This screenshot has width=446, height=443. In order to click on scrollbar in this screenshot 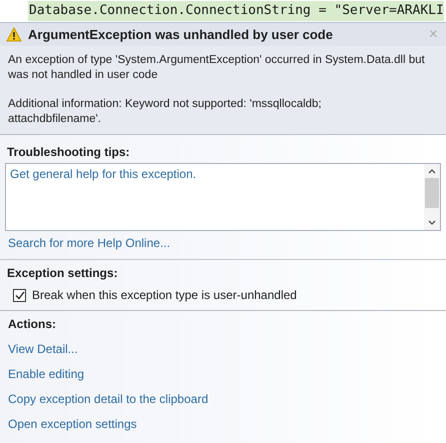, I will do `click(432, 197)`.